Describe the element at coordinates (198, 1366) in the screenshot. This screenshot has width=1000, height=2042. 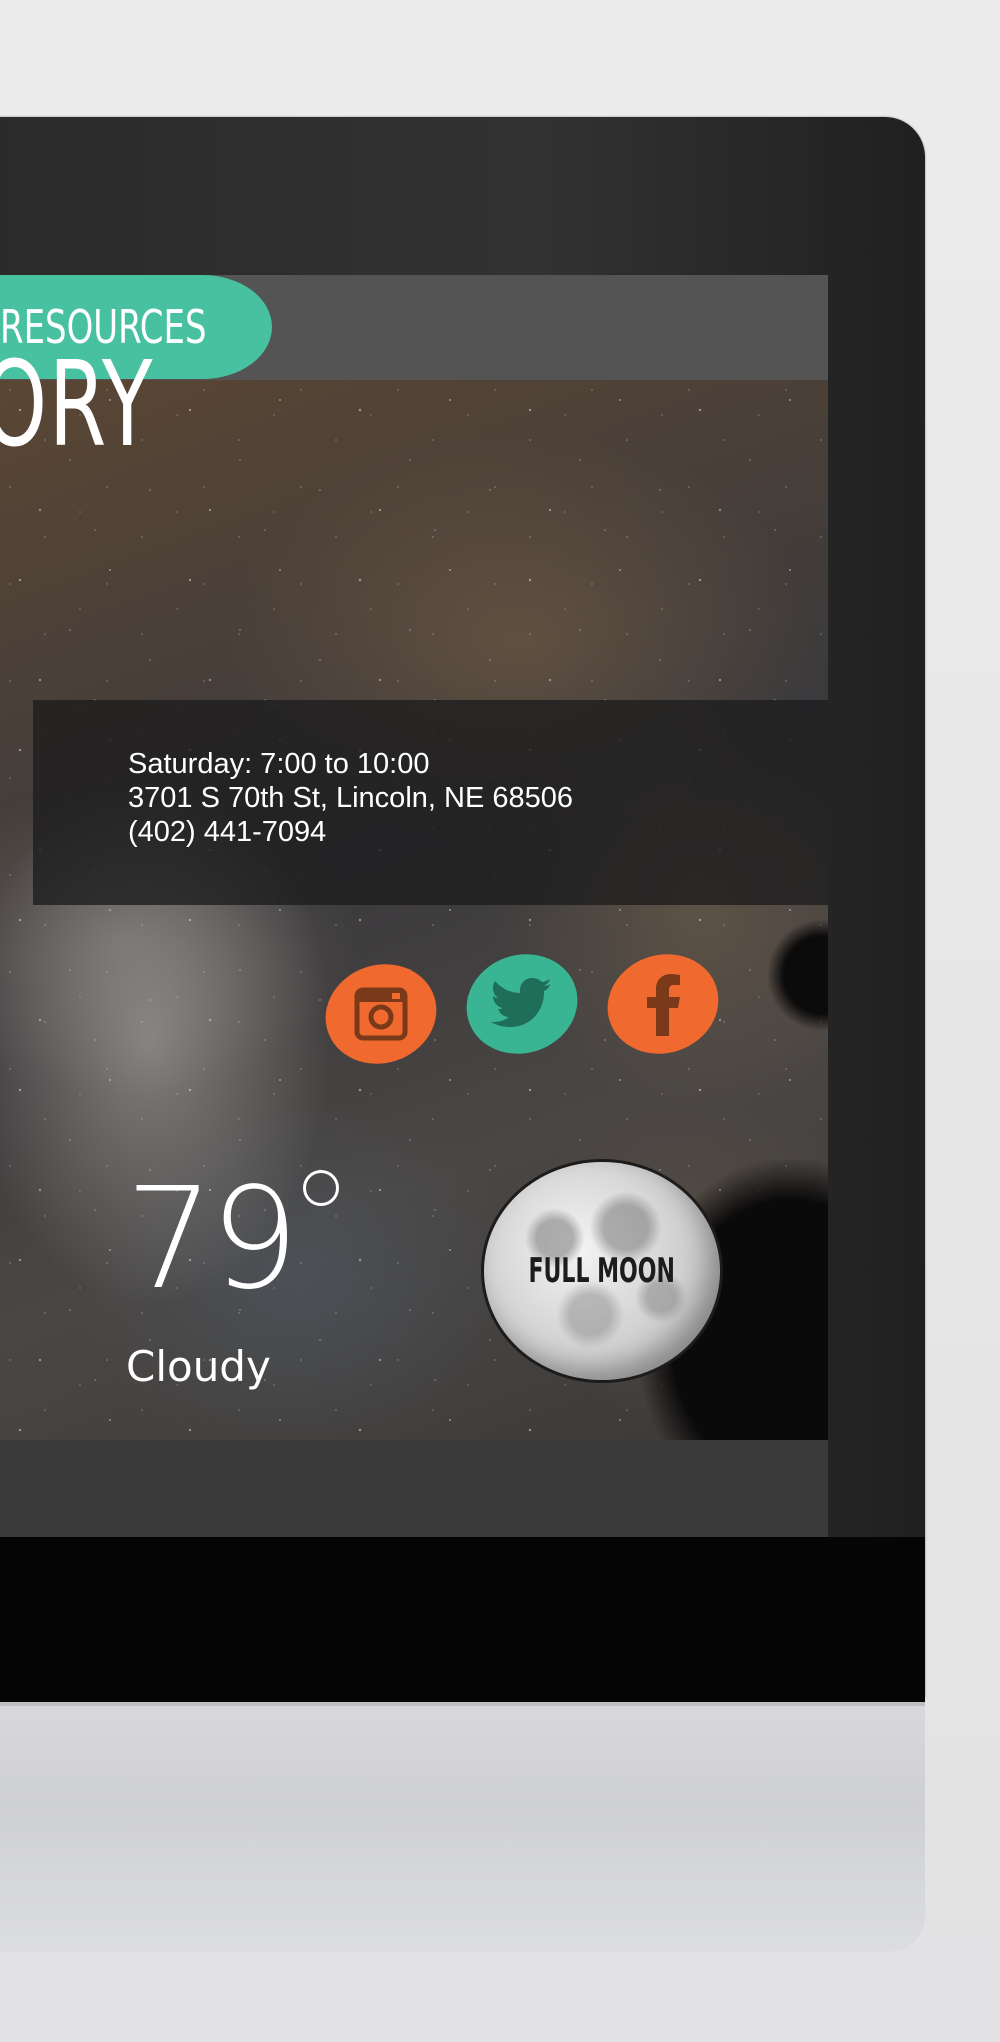
I see `weather-condition: Cloudy` at that location.